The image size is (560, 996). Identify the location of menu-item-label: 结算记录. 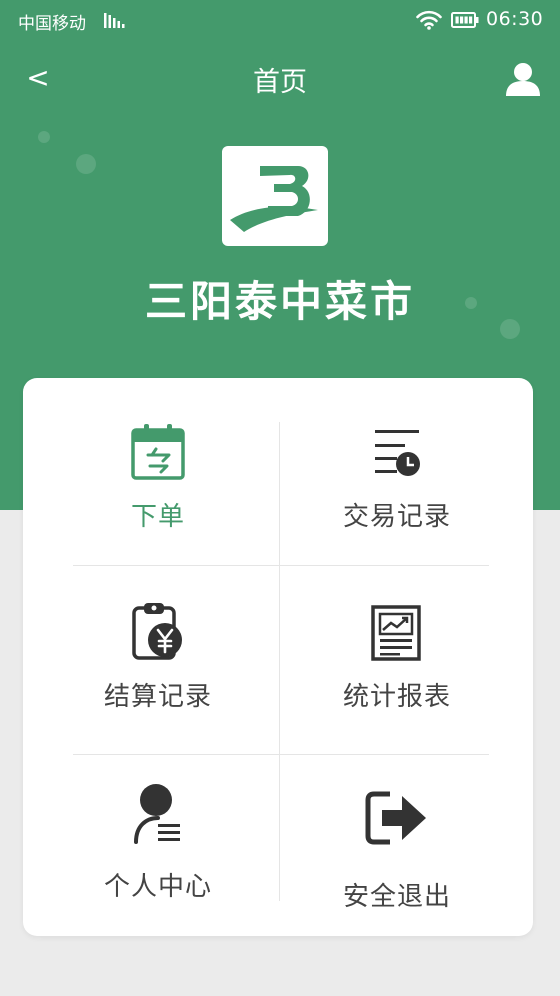
(157, 697).